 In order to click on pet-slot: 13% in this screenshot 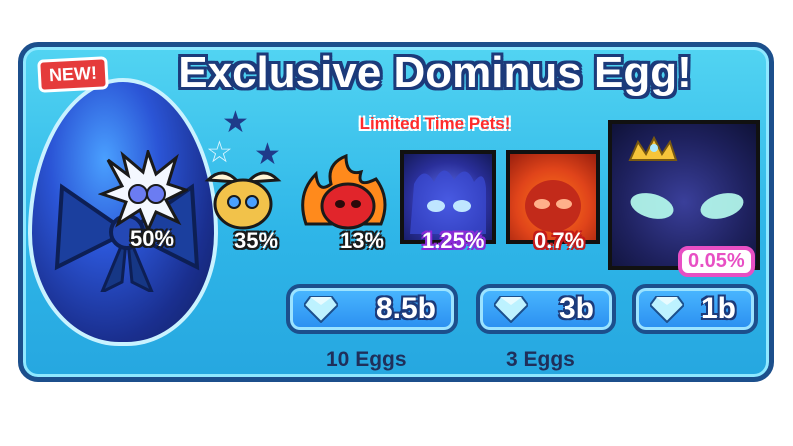, I will do `click(346, 203)`.